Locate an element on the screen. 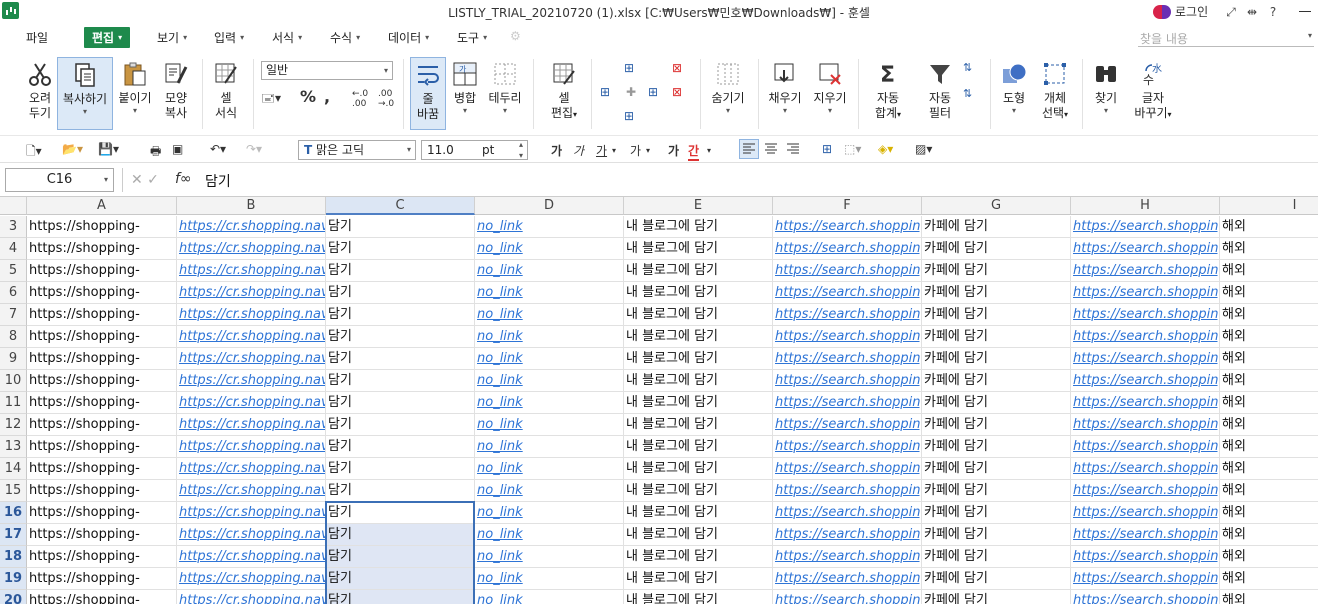 The height and width of the screenshot is (604, 1318). align-right-button is located at coordinates (793, 149).